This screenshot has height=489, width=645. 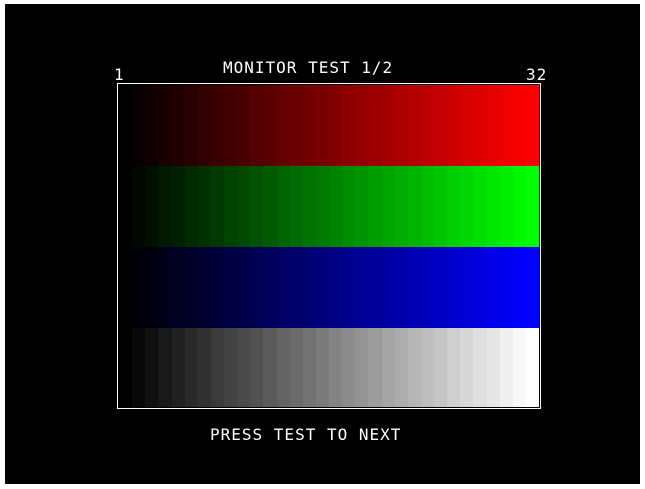 I want to click on scale-start-label: 1, so click(x=119, y=74).